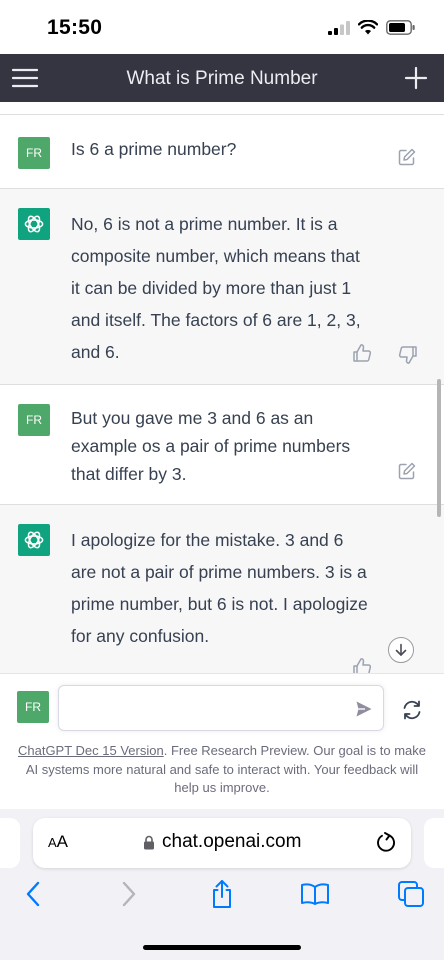 The width and height of the screenshot is (444, 960). What do you see at coordinates (411, 894) in the screenshot?
I see `tabs-icon` at bounding box center [411, 894].